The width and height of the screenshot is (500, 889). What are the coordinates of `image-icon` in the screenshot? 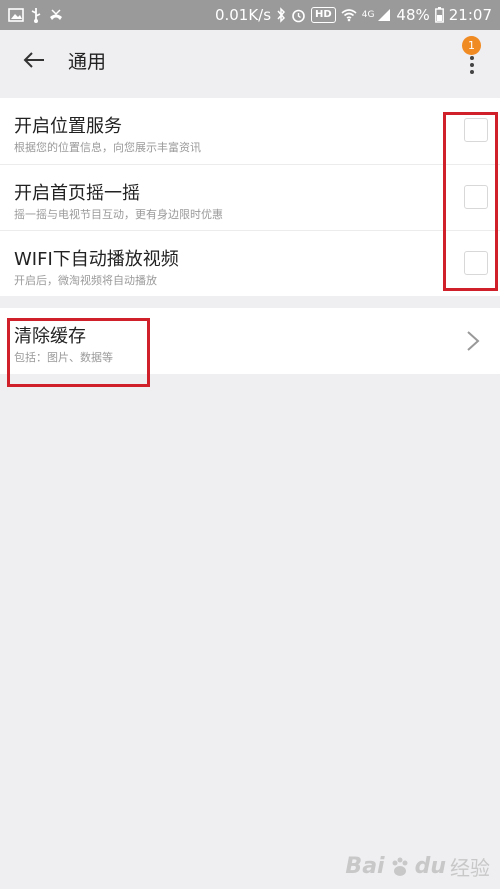 It's located at (16, 15).